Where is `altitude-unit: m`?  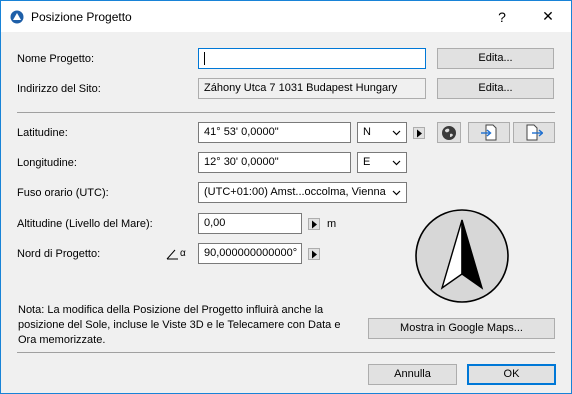
altitude-unit: m is located at coordinates (332, 224).